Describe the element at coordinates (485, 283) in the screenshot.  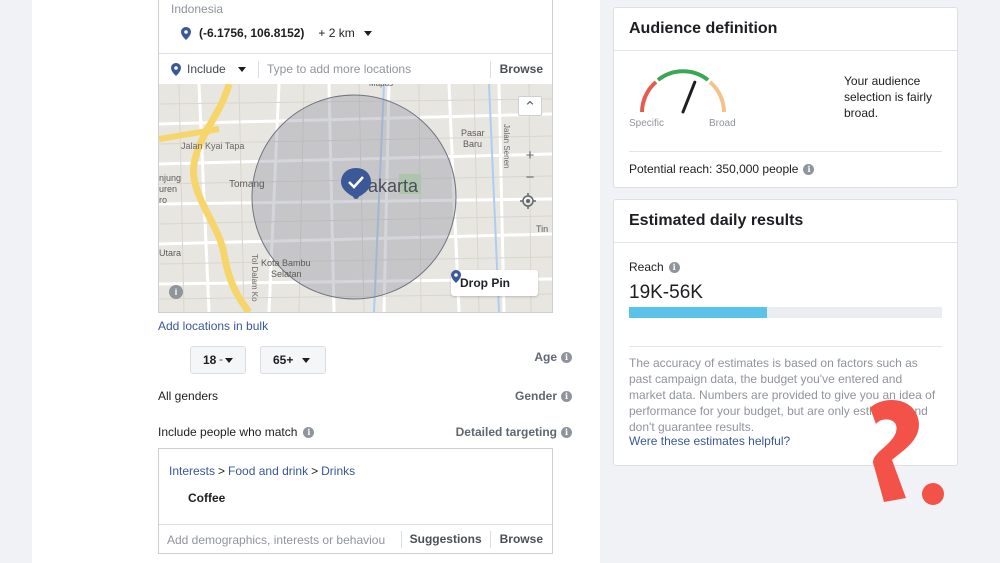
I see `drop-pin-label: Drop Pin` at that location.